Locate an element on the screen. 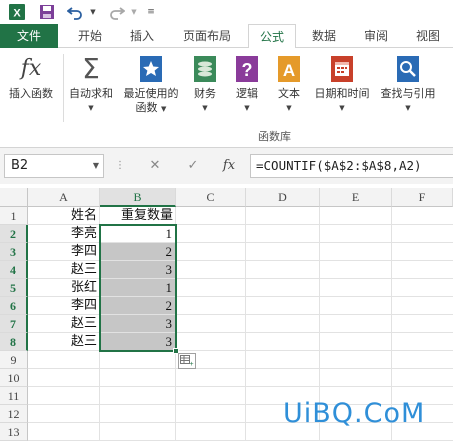 This screenshot has height=441, width=453. count-cell-active: 1 is located at coordinates (138, 234).